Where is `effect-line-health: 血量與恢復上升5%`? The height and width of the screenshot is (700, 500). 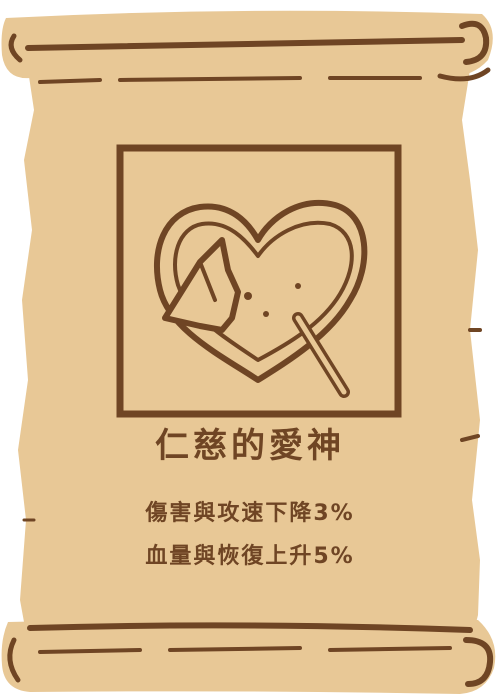 effect-line-health: 血量與恢復上升5% is located at coordinates (250, 556).